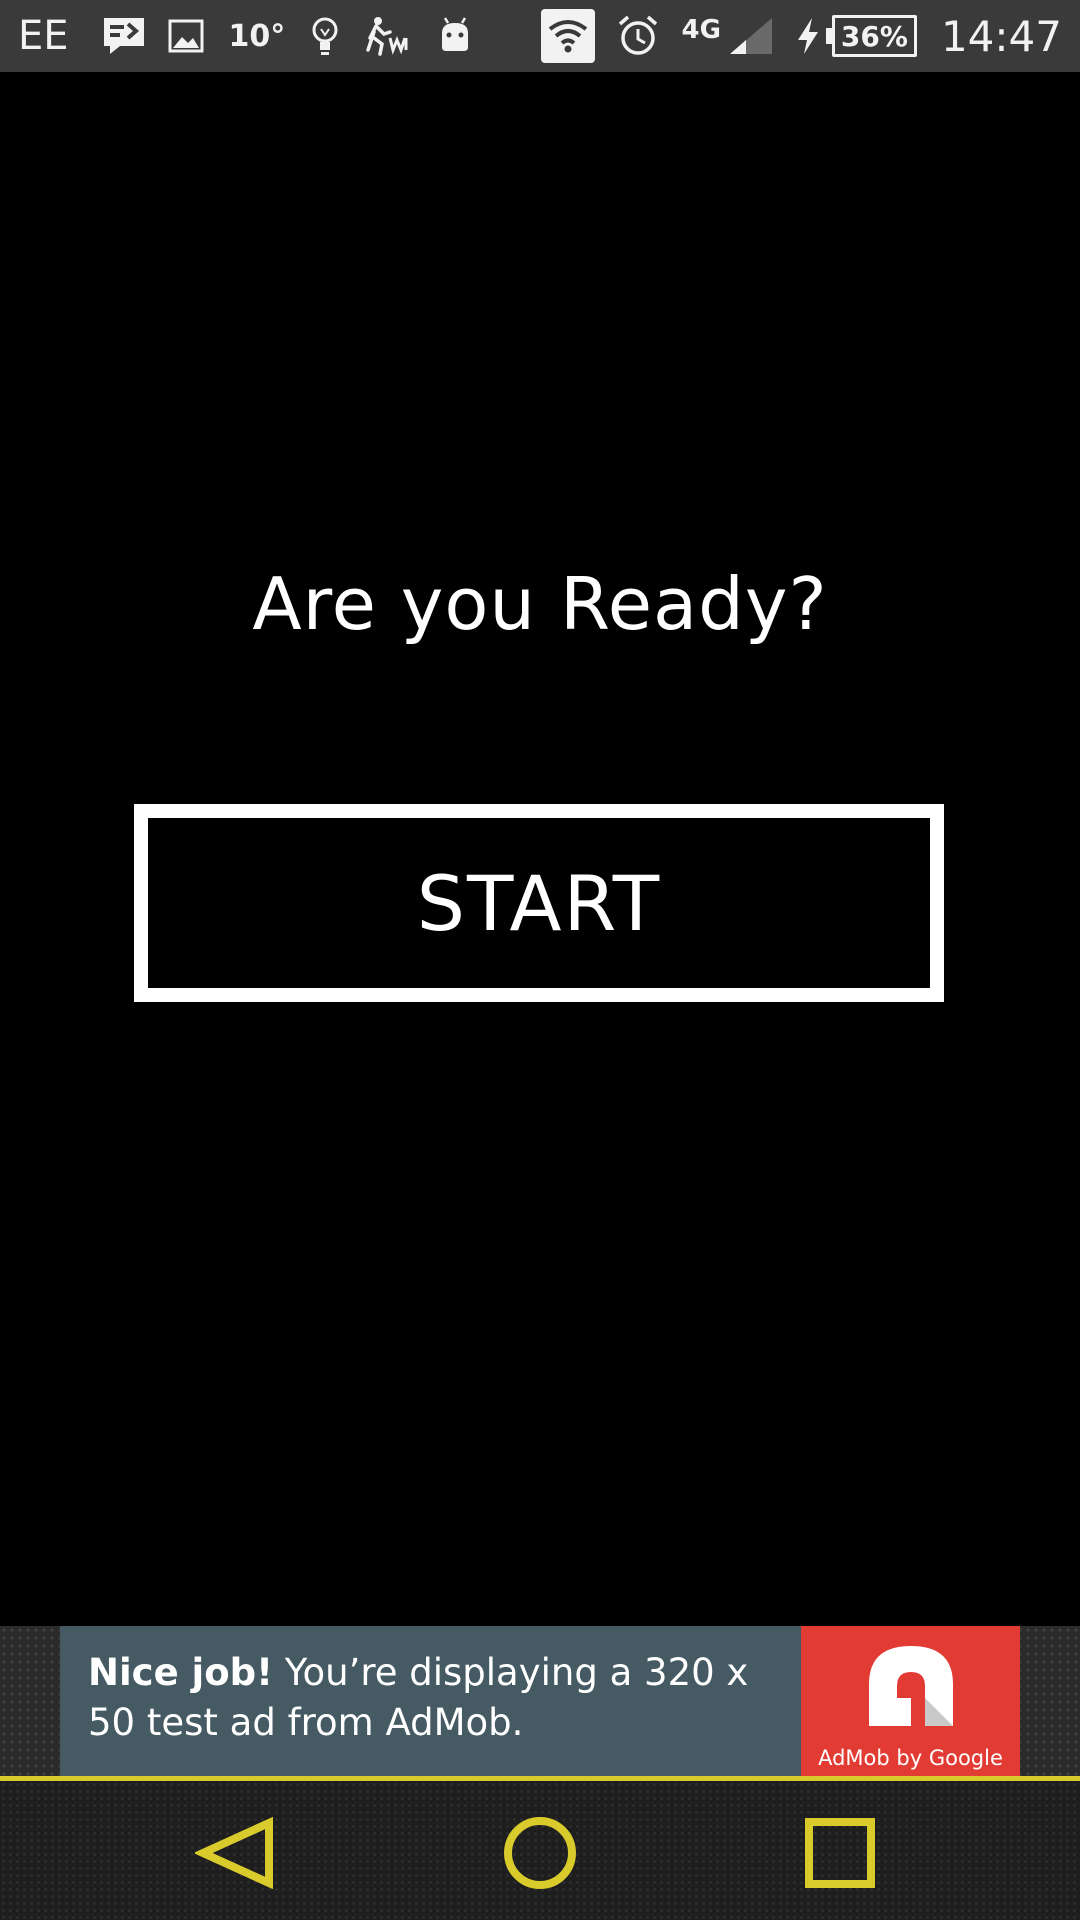  Describe the element at coordinates (874, 36) in the screenshot. I see `battery-level: 36%` at that location.